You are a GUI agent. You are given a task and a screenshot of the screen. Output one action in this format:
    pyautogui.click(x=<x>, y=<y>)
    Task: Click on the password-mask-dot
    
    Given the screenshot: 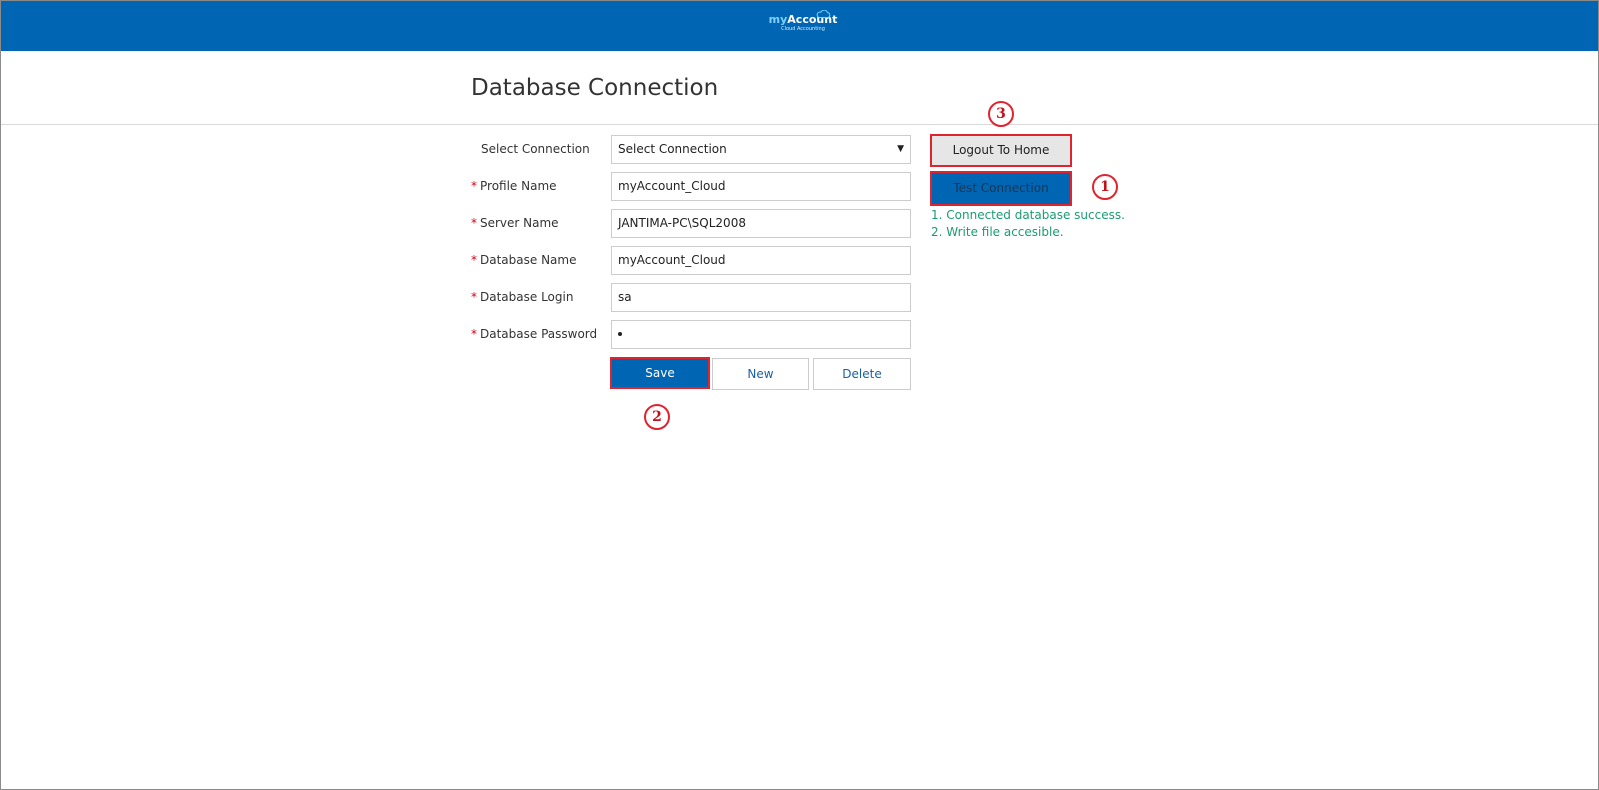 What is the action you would take?
    pyautogui.click(x=620, y=333)
    